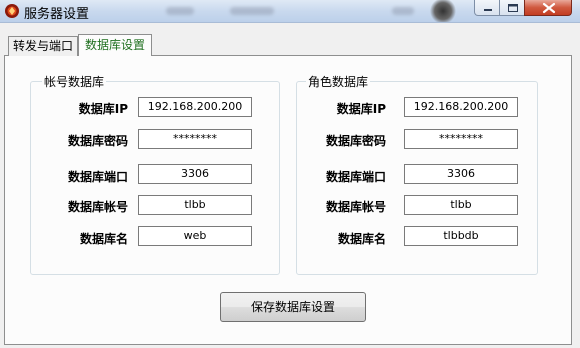 This screenshot has width=580, height=348. What do you see at coordinates (115, 55) in the screenshot?
I see `active-tab-join` at bounding box center [115, 55].